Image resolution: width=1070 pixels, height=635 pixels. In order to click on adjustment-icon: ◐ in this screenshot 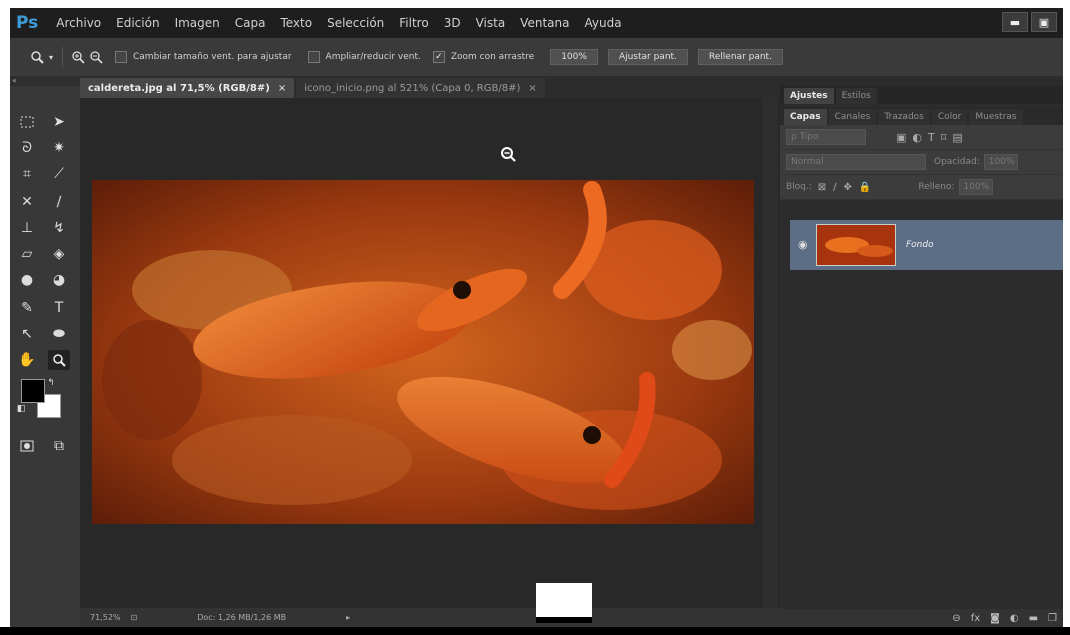, I will do `click(1014, 618)`.